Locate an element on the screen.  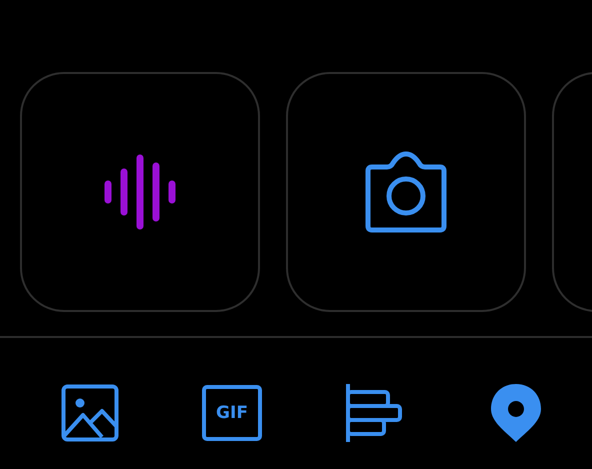
gif-button: GIF is located at coordinates (232, 413).